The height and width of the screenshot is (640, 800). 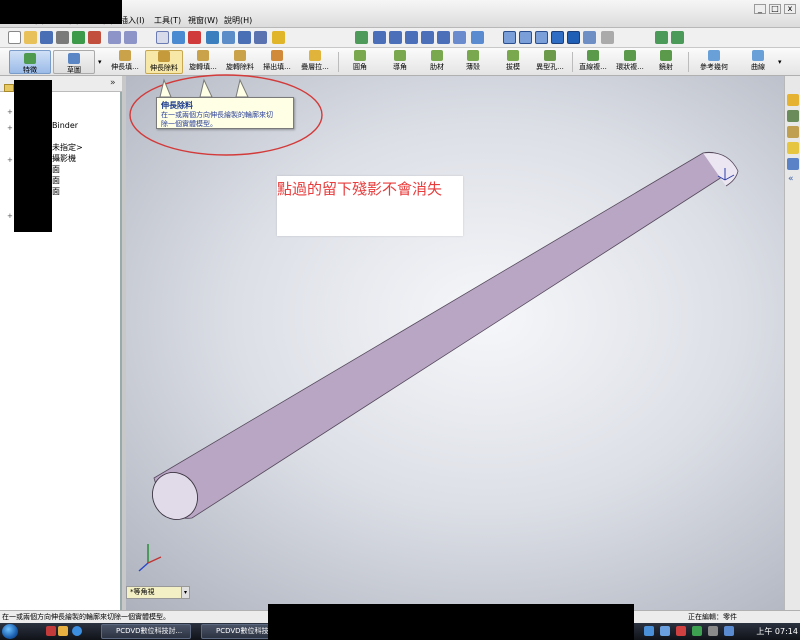 What do you see at coordinates (244, 37) in the screenshot?
I see `layers-icon` at bounding box center [244, 37].